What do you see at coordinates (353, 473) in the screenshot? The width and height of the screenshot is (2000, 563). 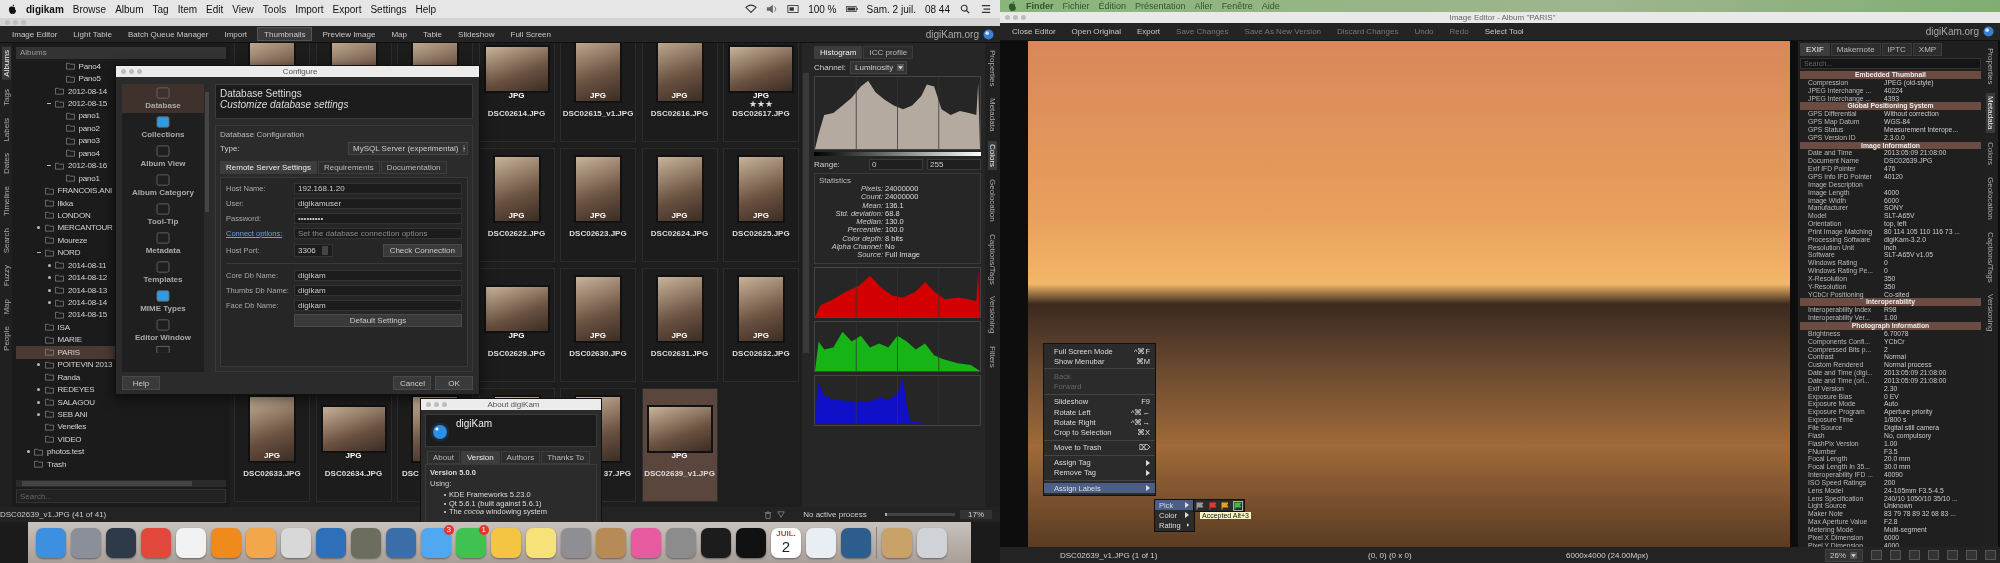 I see `file-name: DSC02634.JPG` at bounding box center [353, 473].